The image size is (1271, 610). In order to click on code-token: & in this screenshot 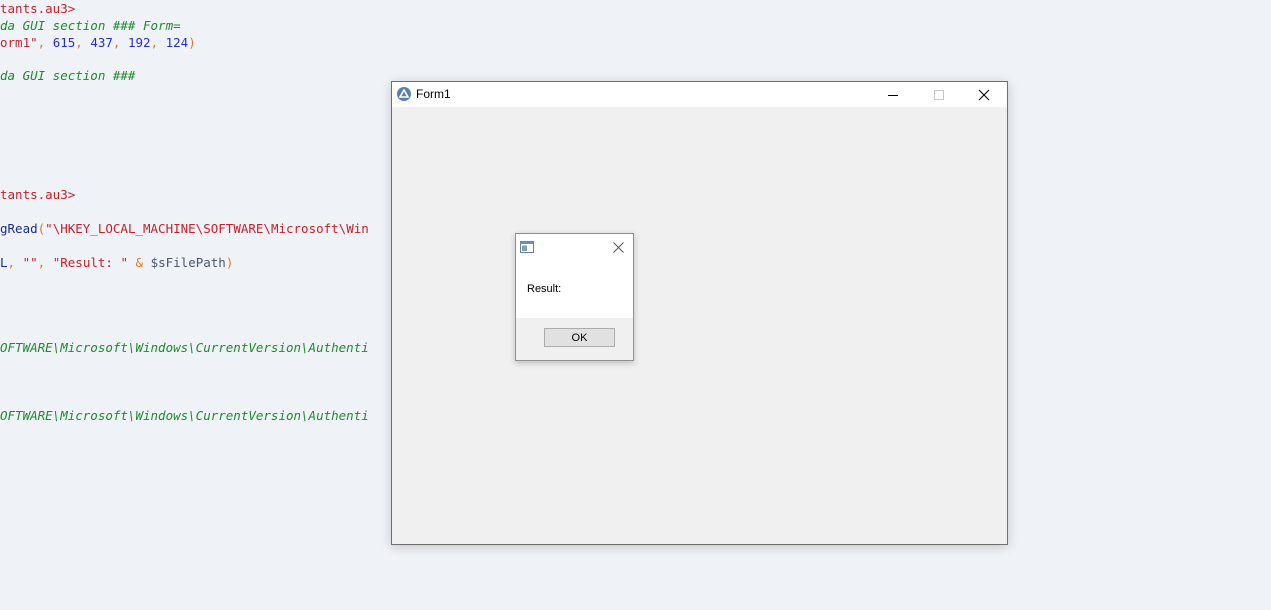, I will do `click(139, 262)`.